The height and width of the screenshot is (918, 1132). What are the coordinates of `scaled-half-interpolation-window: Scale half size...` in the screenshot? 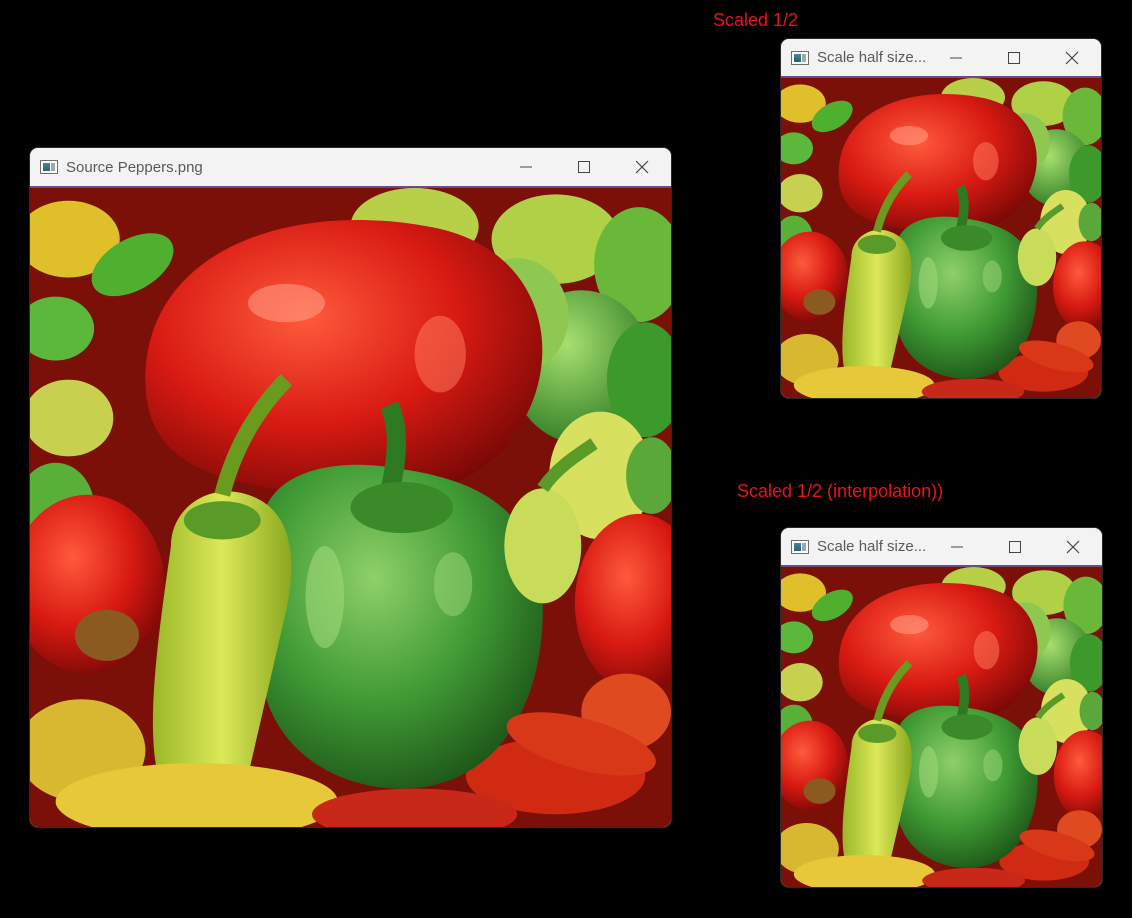 It's located at (941, 707).